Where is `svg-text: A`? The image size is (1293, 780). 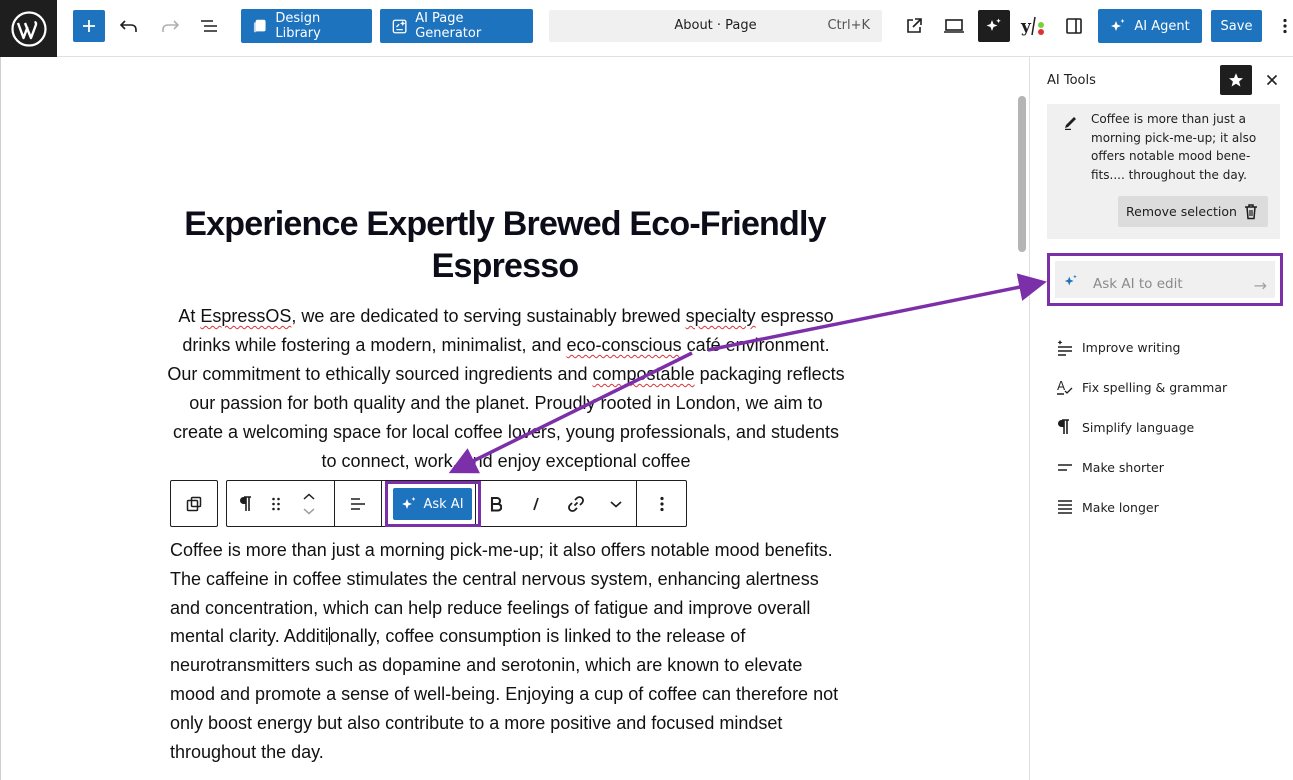 svg-text: A is located at coordinates (1061, 386).